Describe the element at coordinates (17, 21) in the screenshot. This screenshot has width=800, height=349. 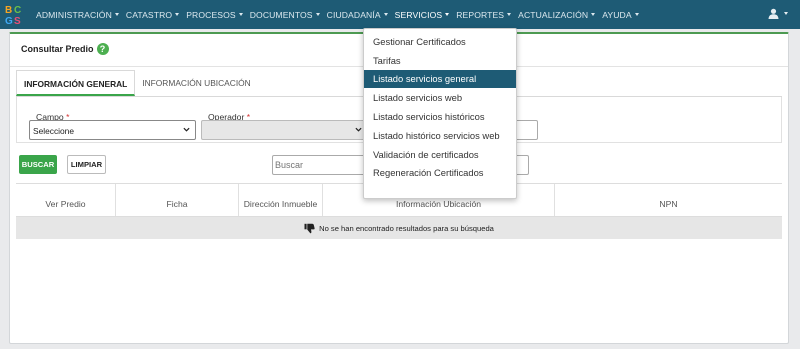
I see `logo-letter-s: S` at that location.